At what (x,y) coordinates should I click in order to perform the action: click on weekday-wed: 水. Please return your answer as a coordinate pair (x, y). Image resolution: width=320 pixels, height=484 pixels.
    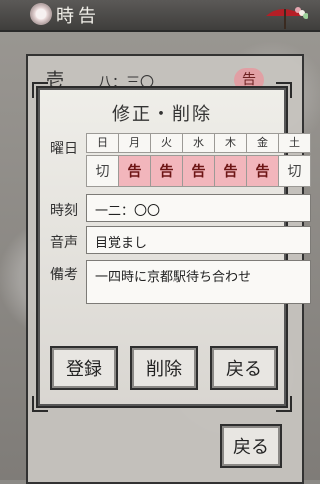
    Looking at the image, I should click on (198, 143).